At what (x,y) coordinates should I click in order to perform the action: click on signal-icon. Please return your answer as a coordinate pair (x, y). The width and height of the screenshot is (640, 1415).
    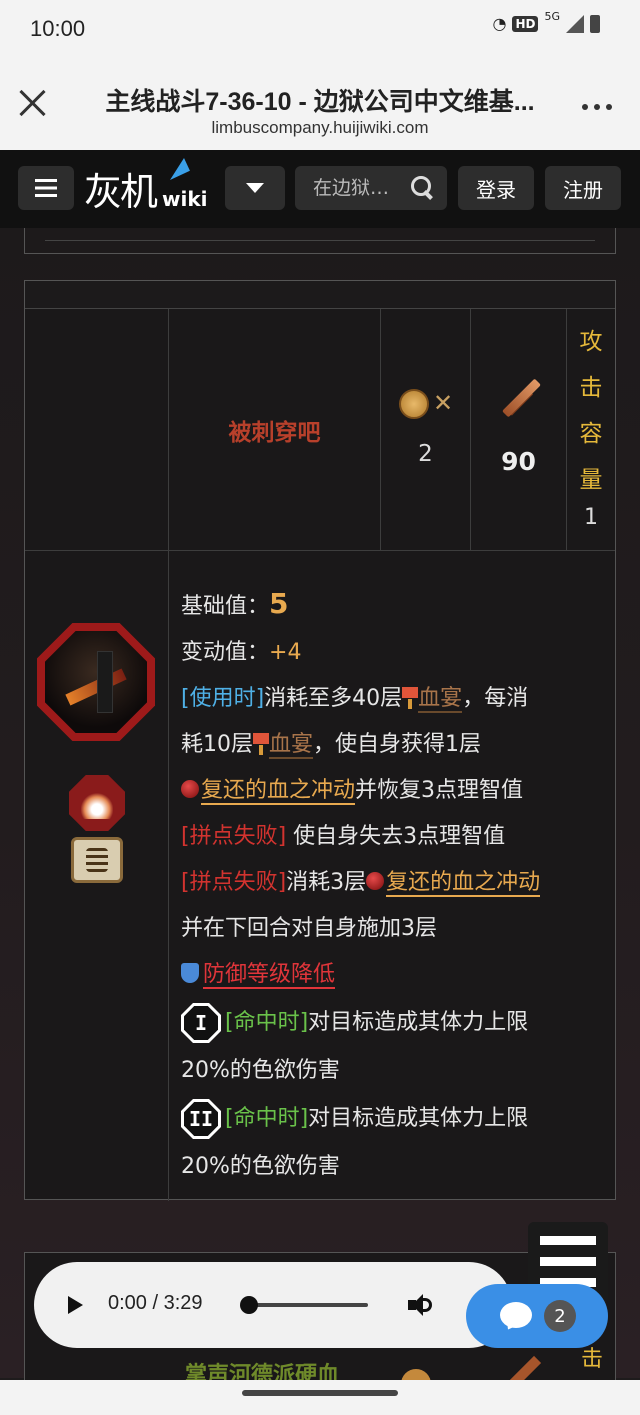
    Looking at the image, I should click on (575, 23).